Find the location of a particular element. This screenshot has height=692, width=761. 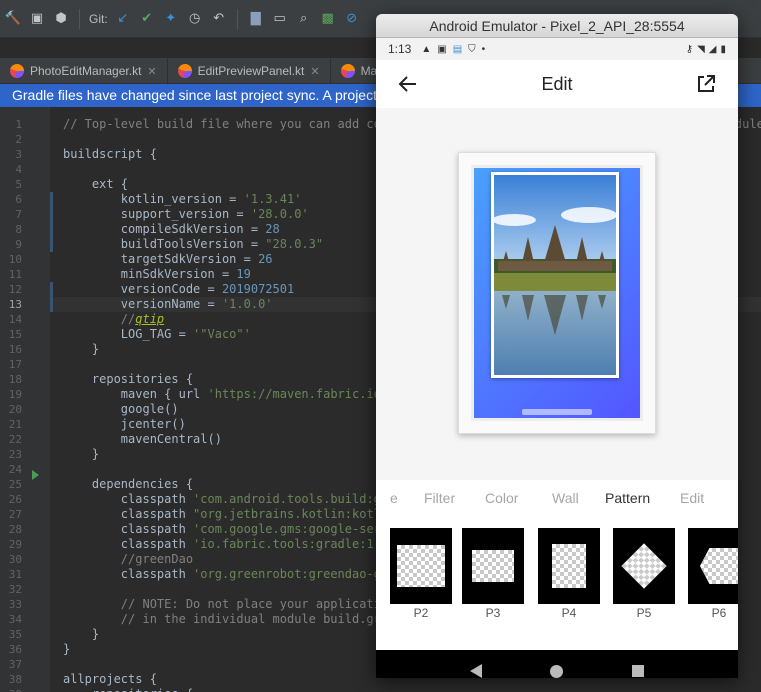

watermark is located at coordinates (557, 412).